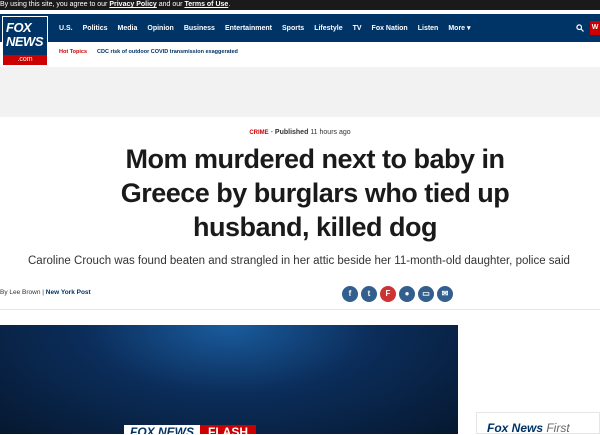 This screenshot has width=600, height=435. Describe the element at coordinates (397, 294) in the screenshot. I see `share-bar: f t F ● ▭ ✉` at that location.